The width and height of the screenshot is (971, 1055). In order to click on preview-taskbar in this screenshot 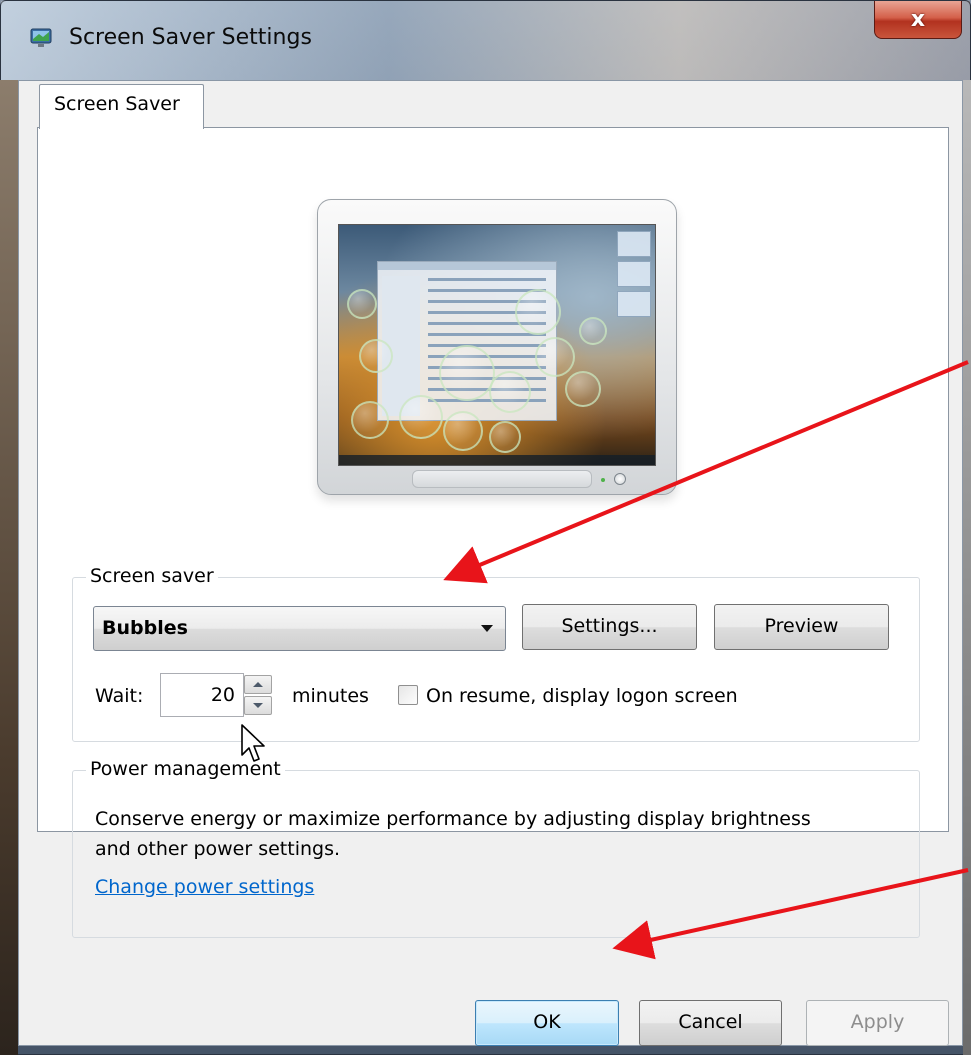, I will do `click(497, 460)`.